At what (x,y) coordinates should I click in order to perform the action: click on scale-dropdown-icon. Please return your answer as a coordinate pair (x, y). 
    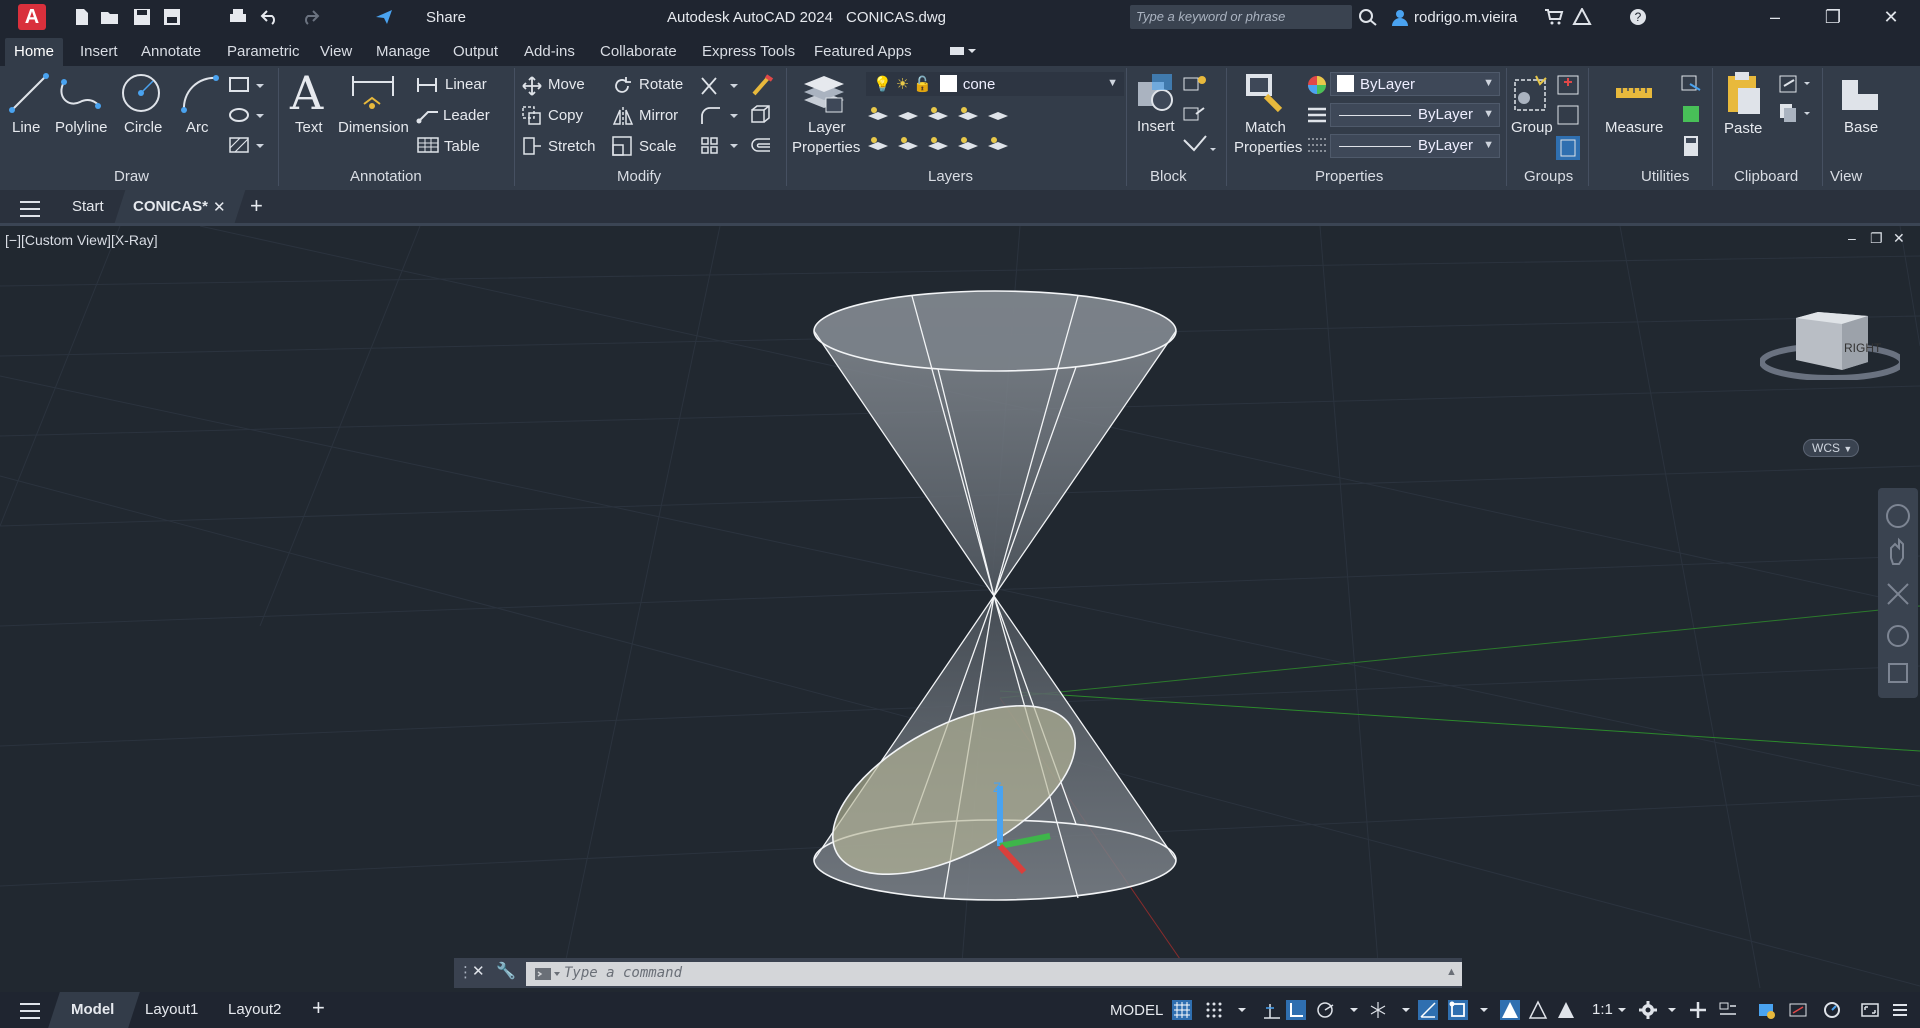
    Looking at the image, I should click on (1622, 1010).